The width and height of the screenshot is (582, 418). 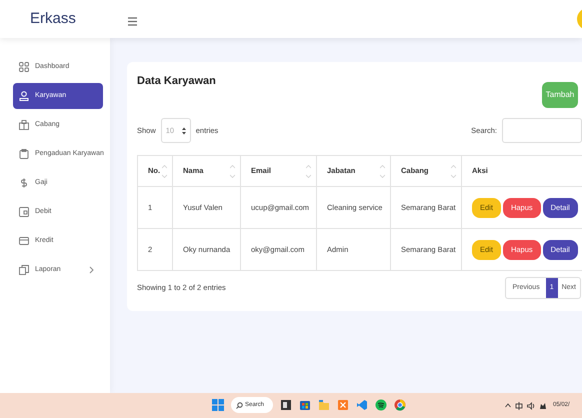 I want to click on tray-app-icon, so click(x=543, y=406).